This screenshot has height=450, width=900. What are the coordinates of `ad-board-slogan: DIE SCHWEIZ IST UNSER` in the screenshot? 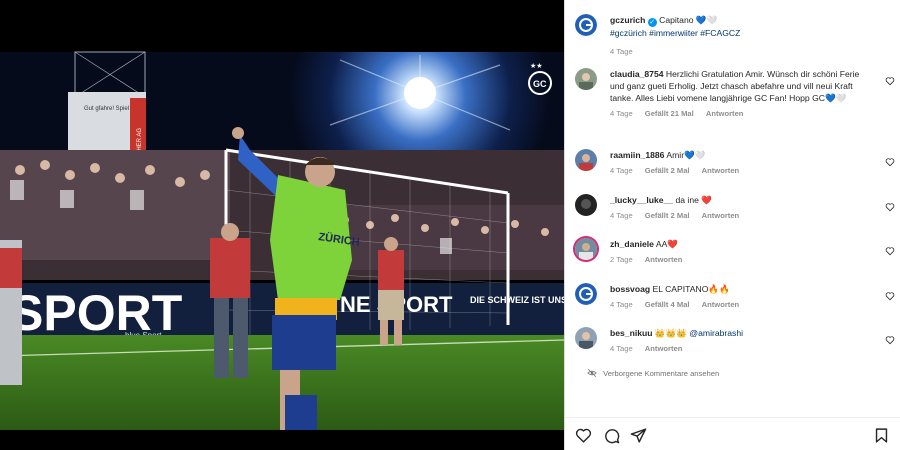 It's located at (517, 300).